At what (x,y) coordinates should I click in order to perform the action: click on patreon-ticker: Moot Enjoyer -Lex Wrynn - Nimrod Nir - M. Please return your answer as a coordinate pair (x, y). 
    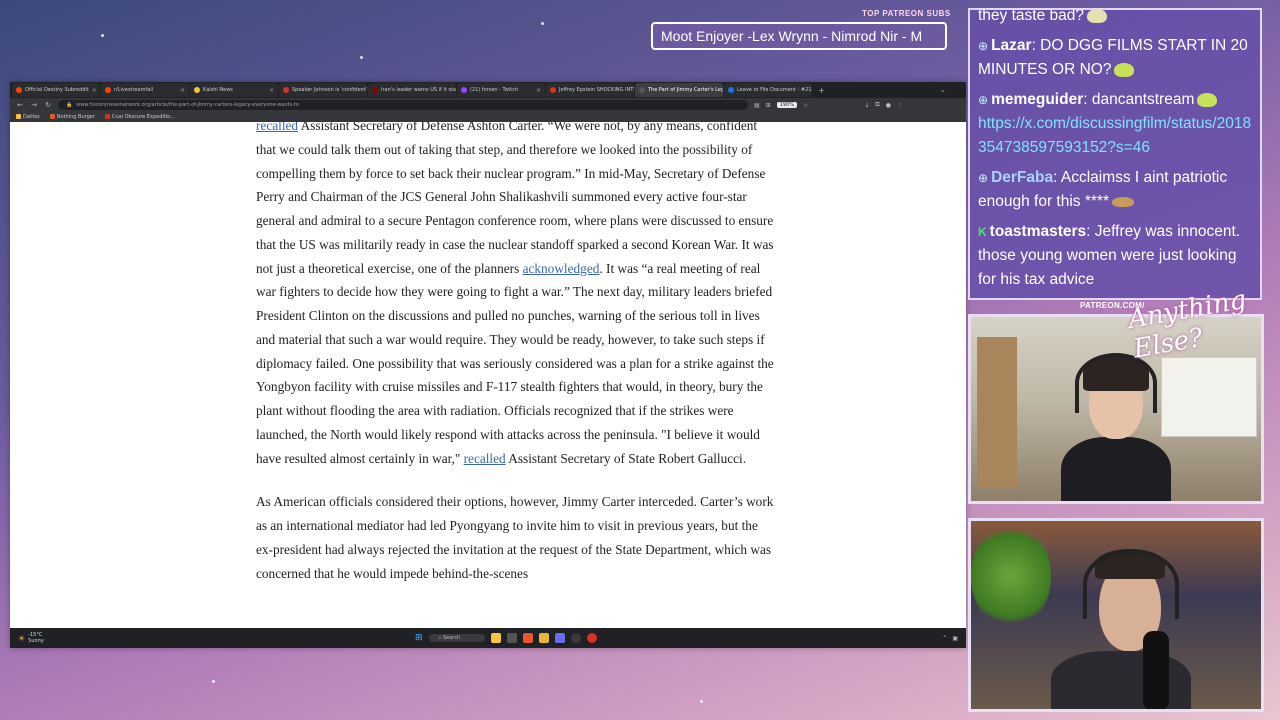
    Looking at the image, I should click on (799, 36).